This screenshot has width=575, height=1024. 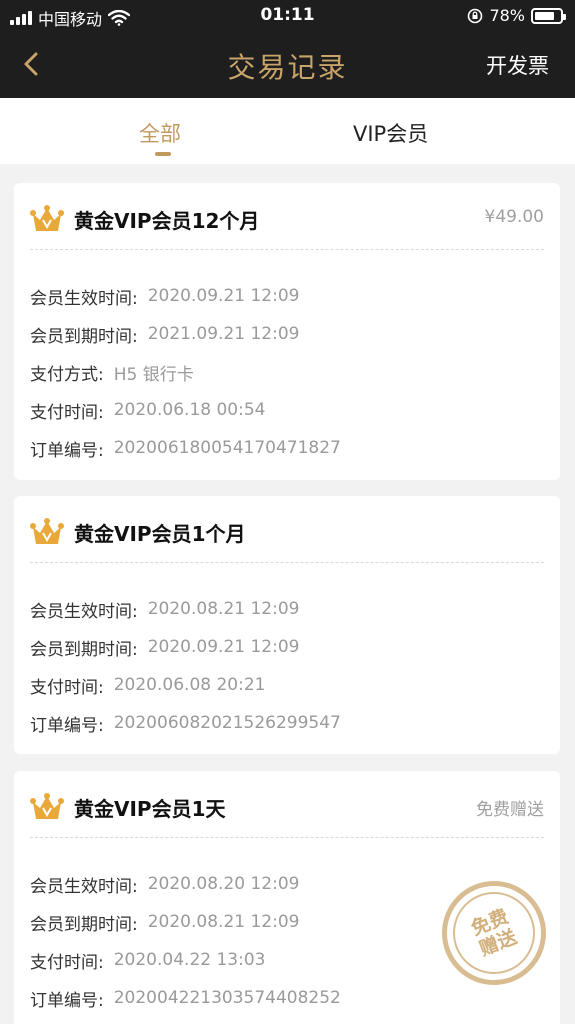 I want to click on active-tab-indicator, so click(x=163, y=154).